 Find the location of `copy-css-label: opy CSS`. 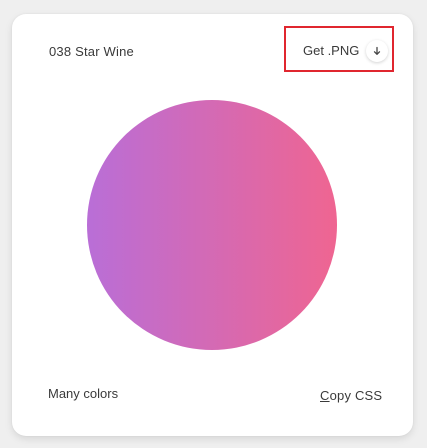

copy-css-label: opy CSS is located at coordinates (356, 395).